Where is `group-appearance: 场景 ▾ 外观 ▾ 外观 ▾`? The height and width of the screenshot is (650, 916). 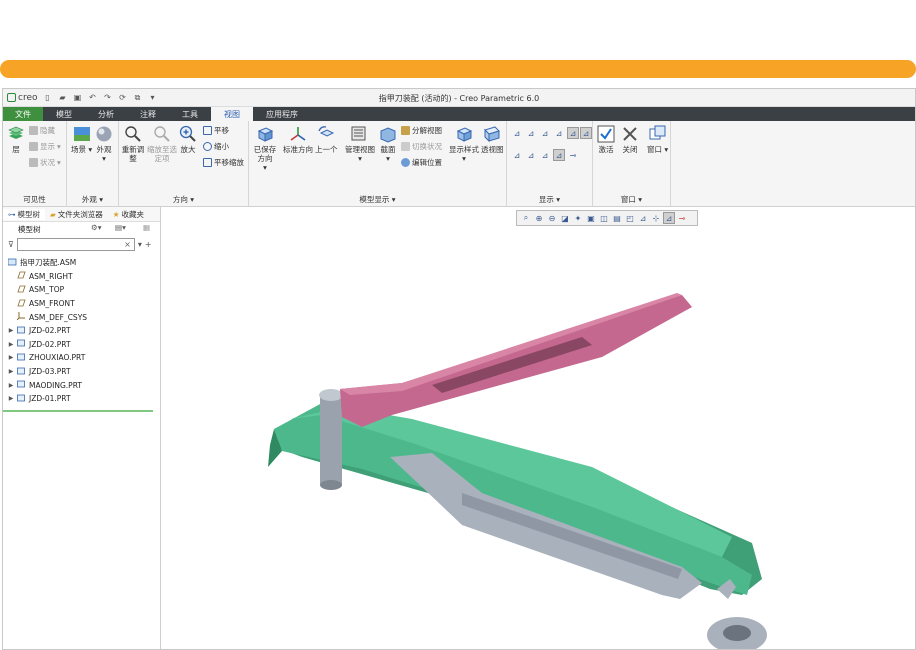 group-appearance: 场景 ▾ 外观 ▾ 外观 ▾ is located at coordinates (93, 164).